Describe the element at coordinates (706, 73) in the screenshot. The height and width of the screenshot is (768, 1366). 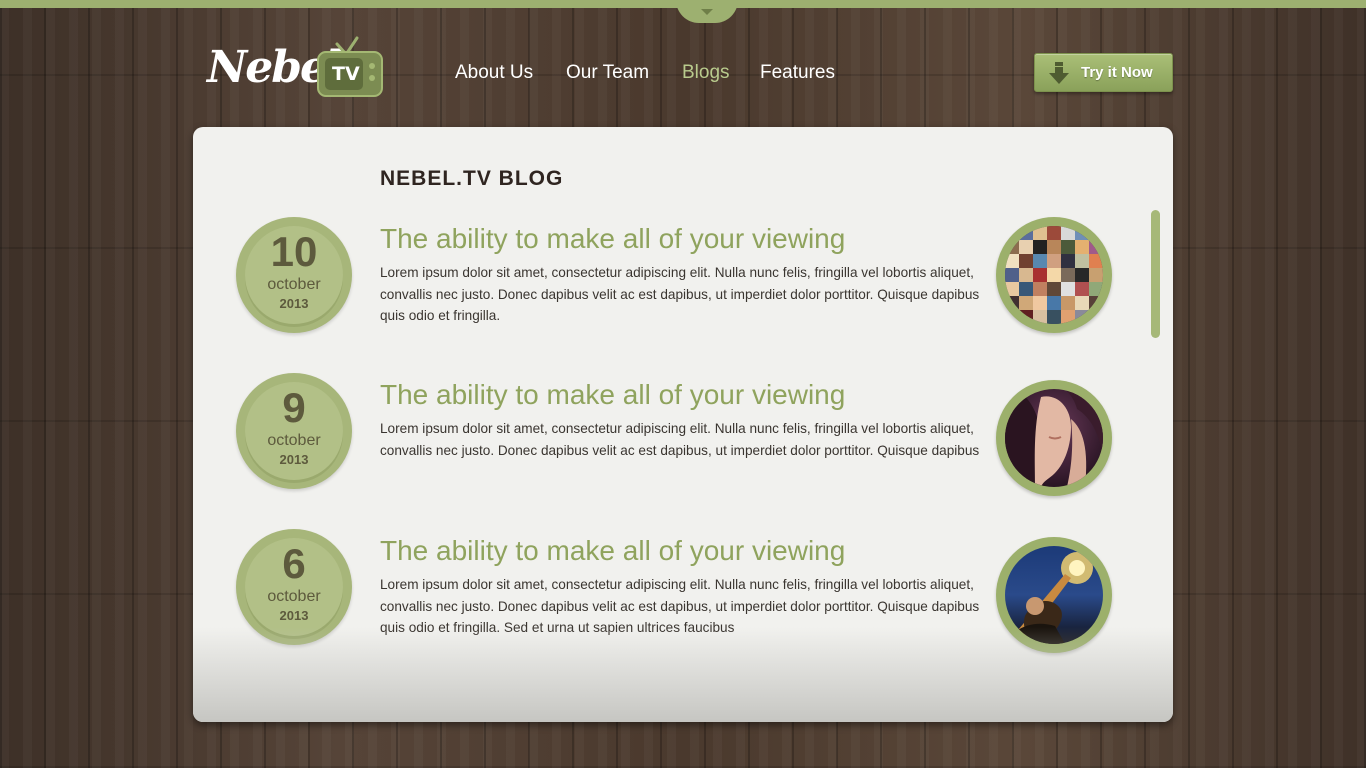
I see `nav-blogs: Blogs` at that location.